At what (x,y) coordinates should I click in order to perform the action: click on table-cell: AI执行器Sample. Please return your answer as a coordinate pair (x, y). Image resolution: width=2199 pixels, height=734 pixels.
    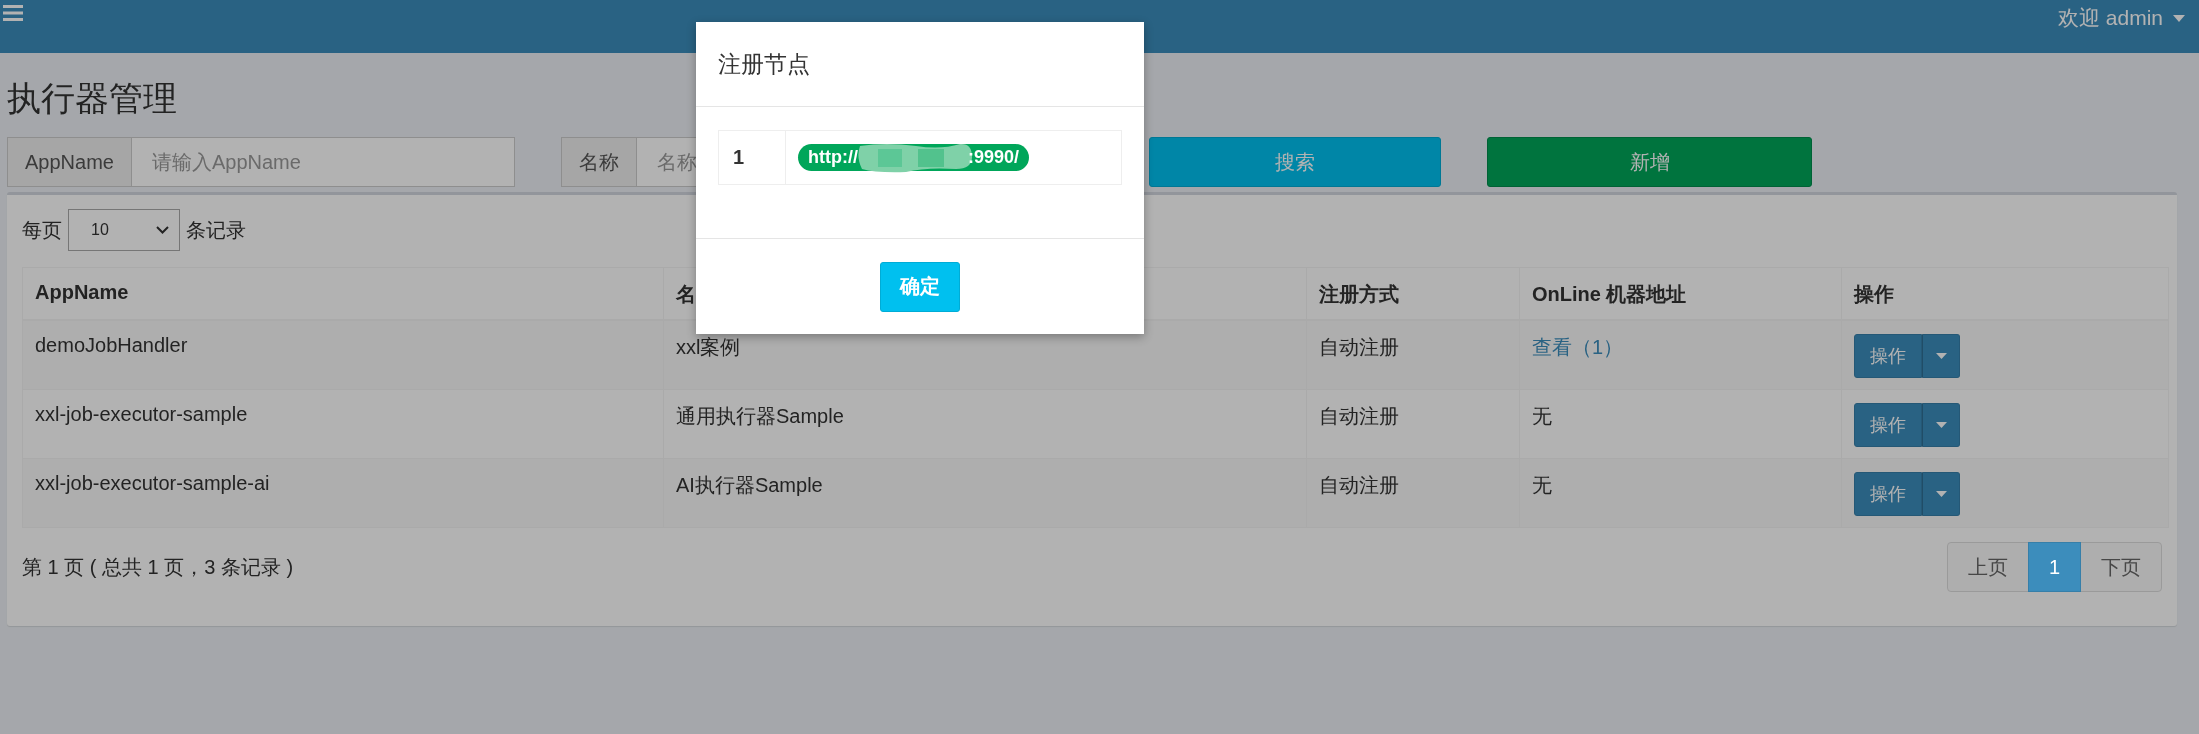
    Looking at the image, I should click on (985, 493).